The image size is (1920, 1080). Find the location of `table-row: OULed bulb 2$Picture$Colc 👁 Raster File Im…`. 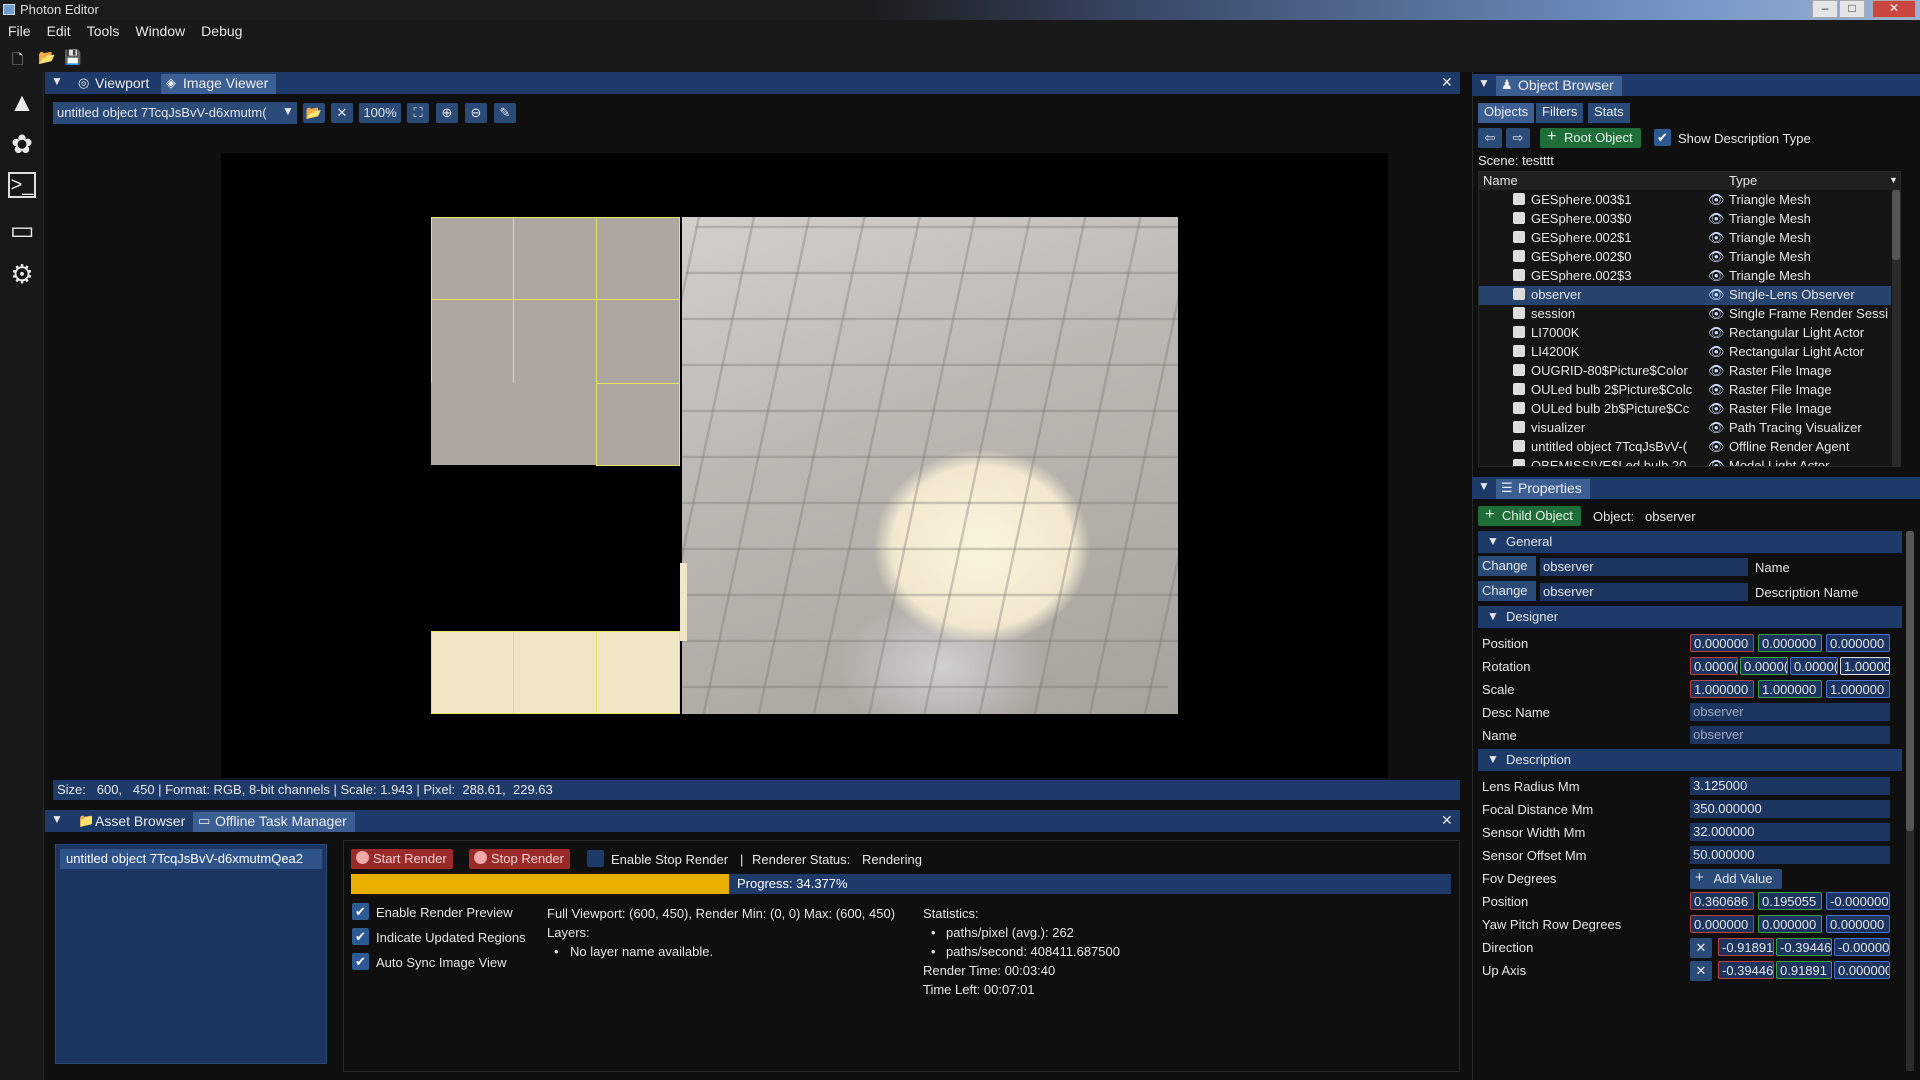

table-row: OULed bulb 2$Picture$Colc 👁 Raster File Im… is located at coordinates (1685, 390).